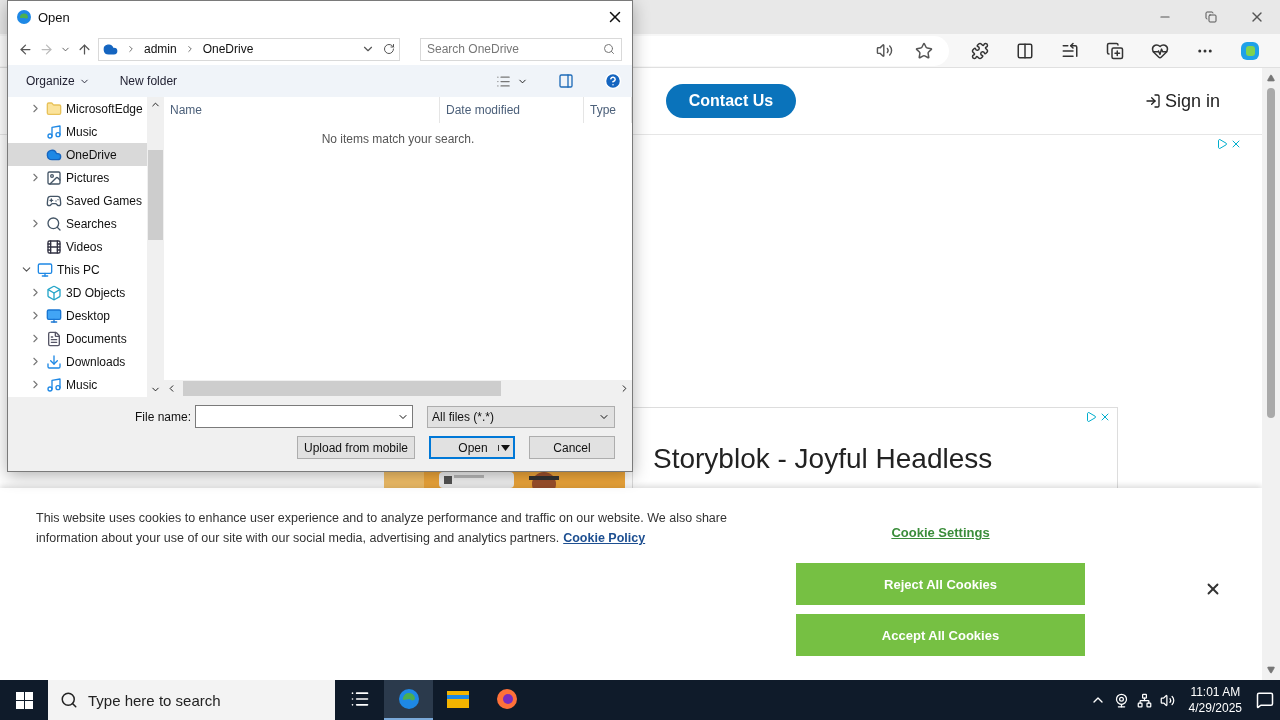 This screenshot has width=1280, height=720. I want to click on up-icon, so click(84, 49).